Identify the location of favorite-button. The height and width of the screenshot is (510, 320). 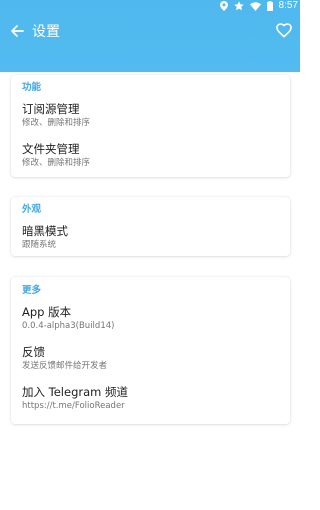
(284, 32).